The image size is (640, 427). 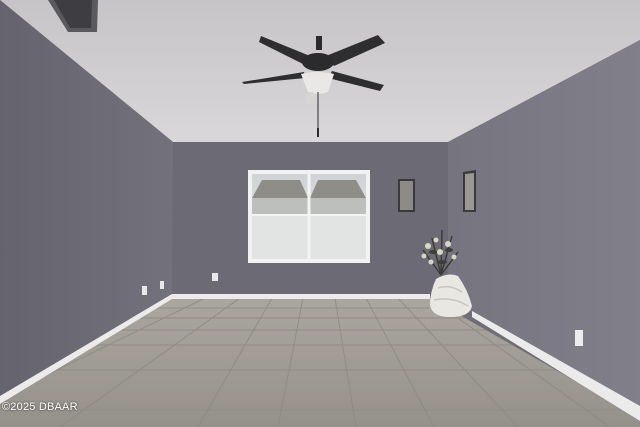 What do you see at coordinates (406, 195) in the screenshot?
I see `framed-picture-back-wall` at bounding box center [406, 195].